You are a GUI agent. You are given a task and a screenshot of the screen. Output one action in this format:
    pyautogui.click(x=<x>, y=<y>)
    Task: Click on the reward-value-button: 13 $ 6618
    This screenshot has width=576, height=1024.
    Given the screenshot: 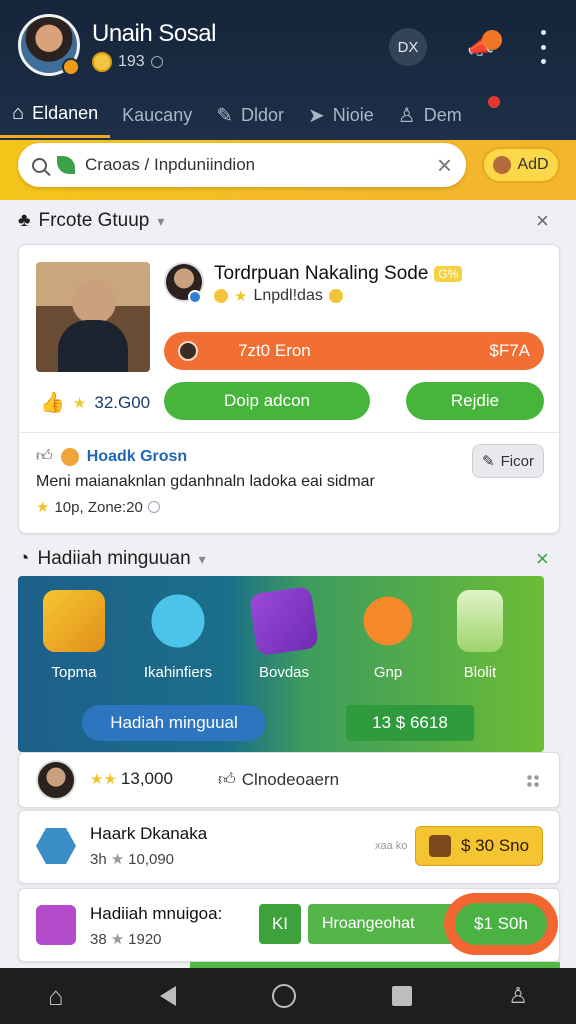 What is the action you would take?
    pyautogui.click(x=410, y=723)
    